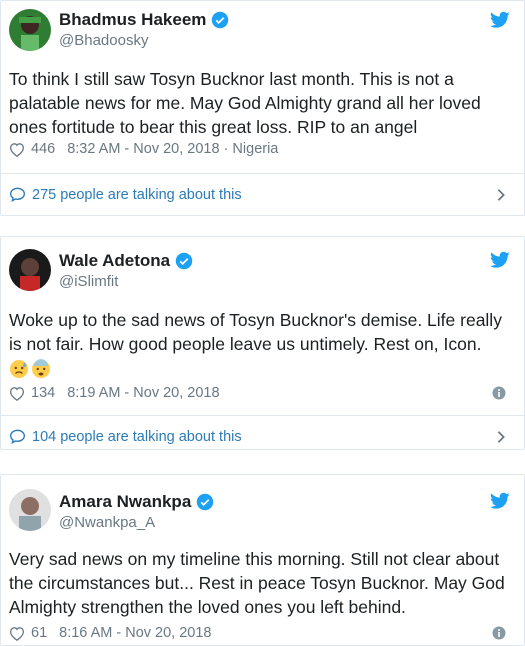 The height and width of the screenshot is (646, 525). What do you see at coordinates (103, 40) in the screenshot?
I see `author-handle: @Bhadoosky` at bounding box center [103, 40].